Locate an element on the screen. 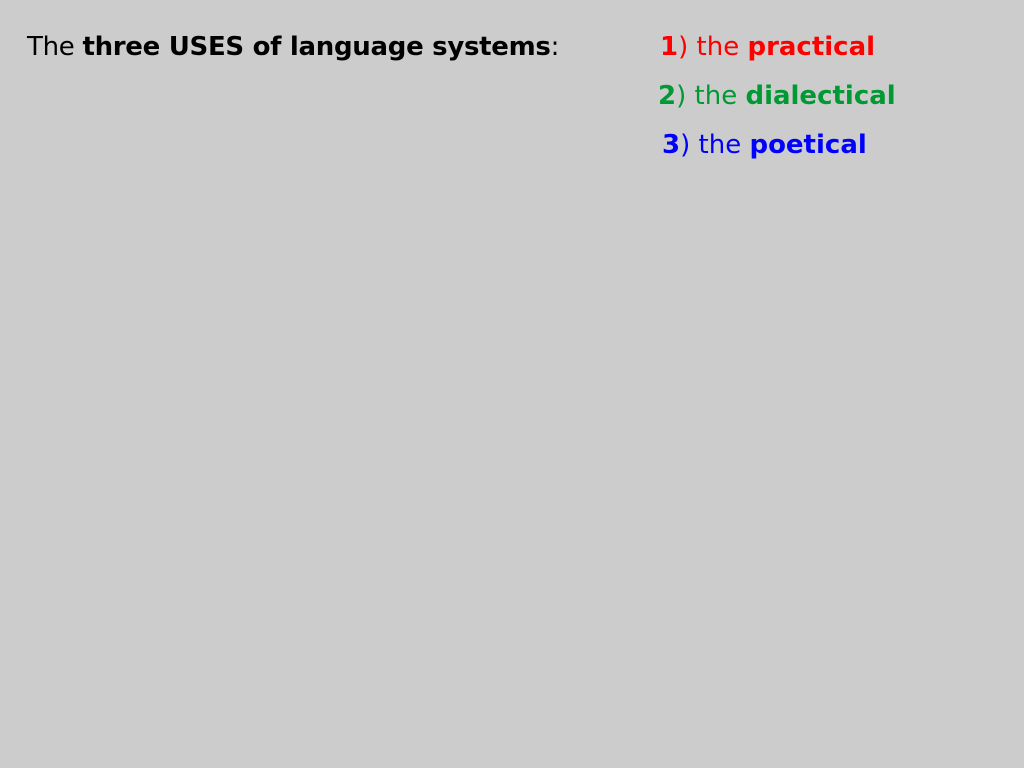 This screenshot has height=768, width=1024. item-term: poetical is located at coordinates (808, 145).